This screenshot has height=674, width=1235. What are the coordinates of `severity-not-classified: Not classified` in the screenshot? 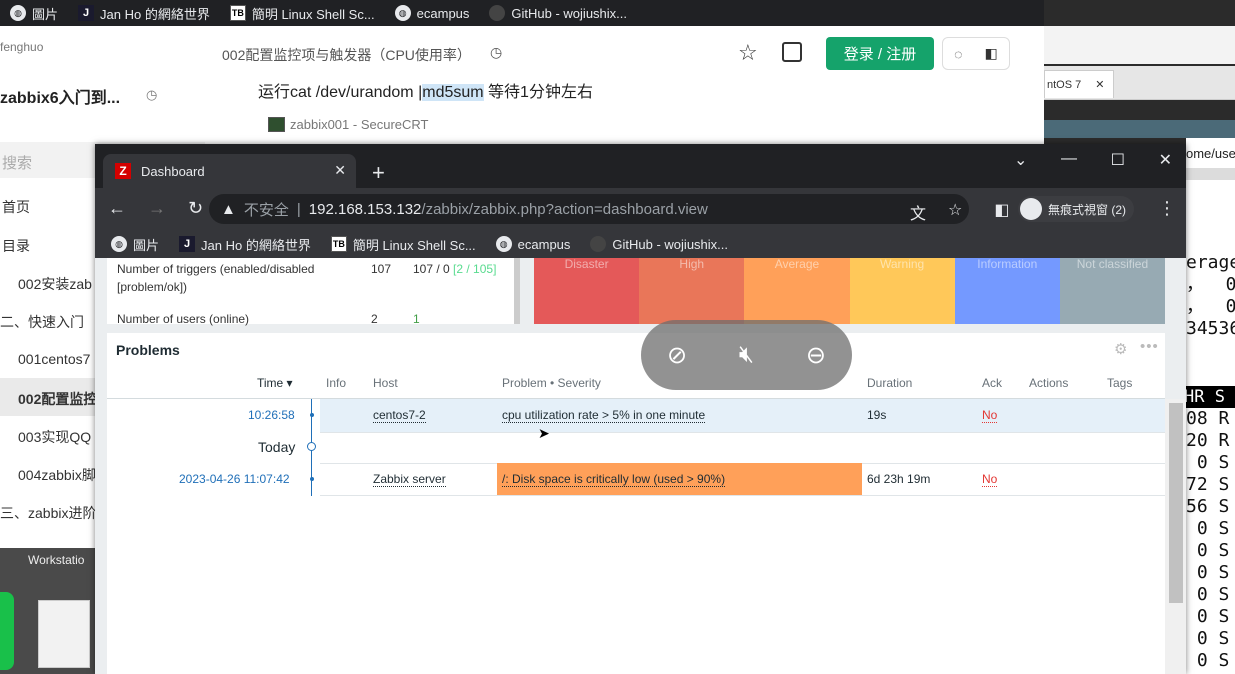 It's located at (1112, 291).